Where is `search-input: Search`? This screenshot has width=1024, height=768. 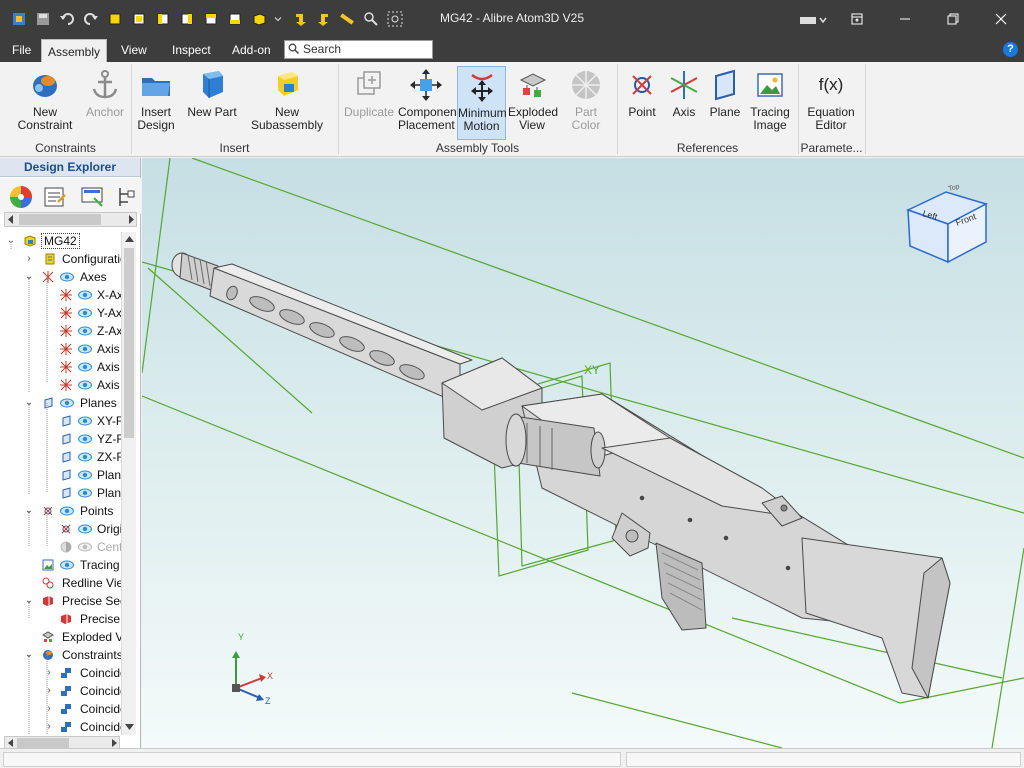
search-input: Search is located at coordinates (358, 49).